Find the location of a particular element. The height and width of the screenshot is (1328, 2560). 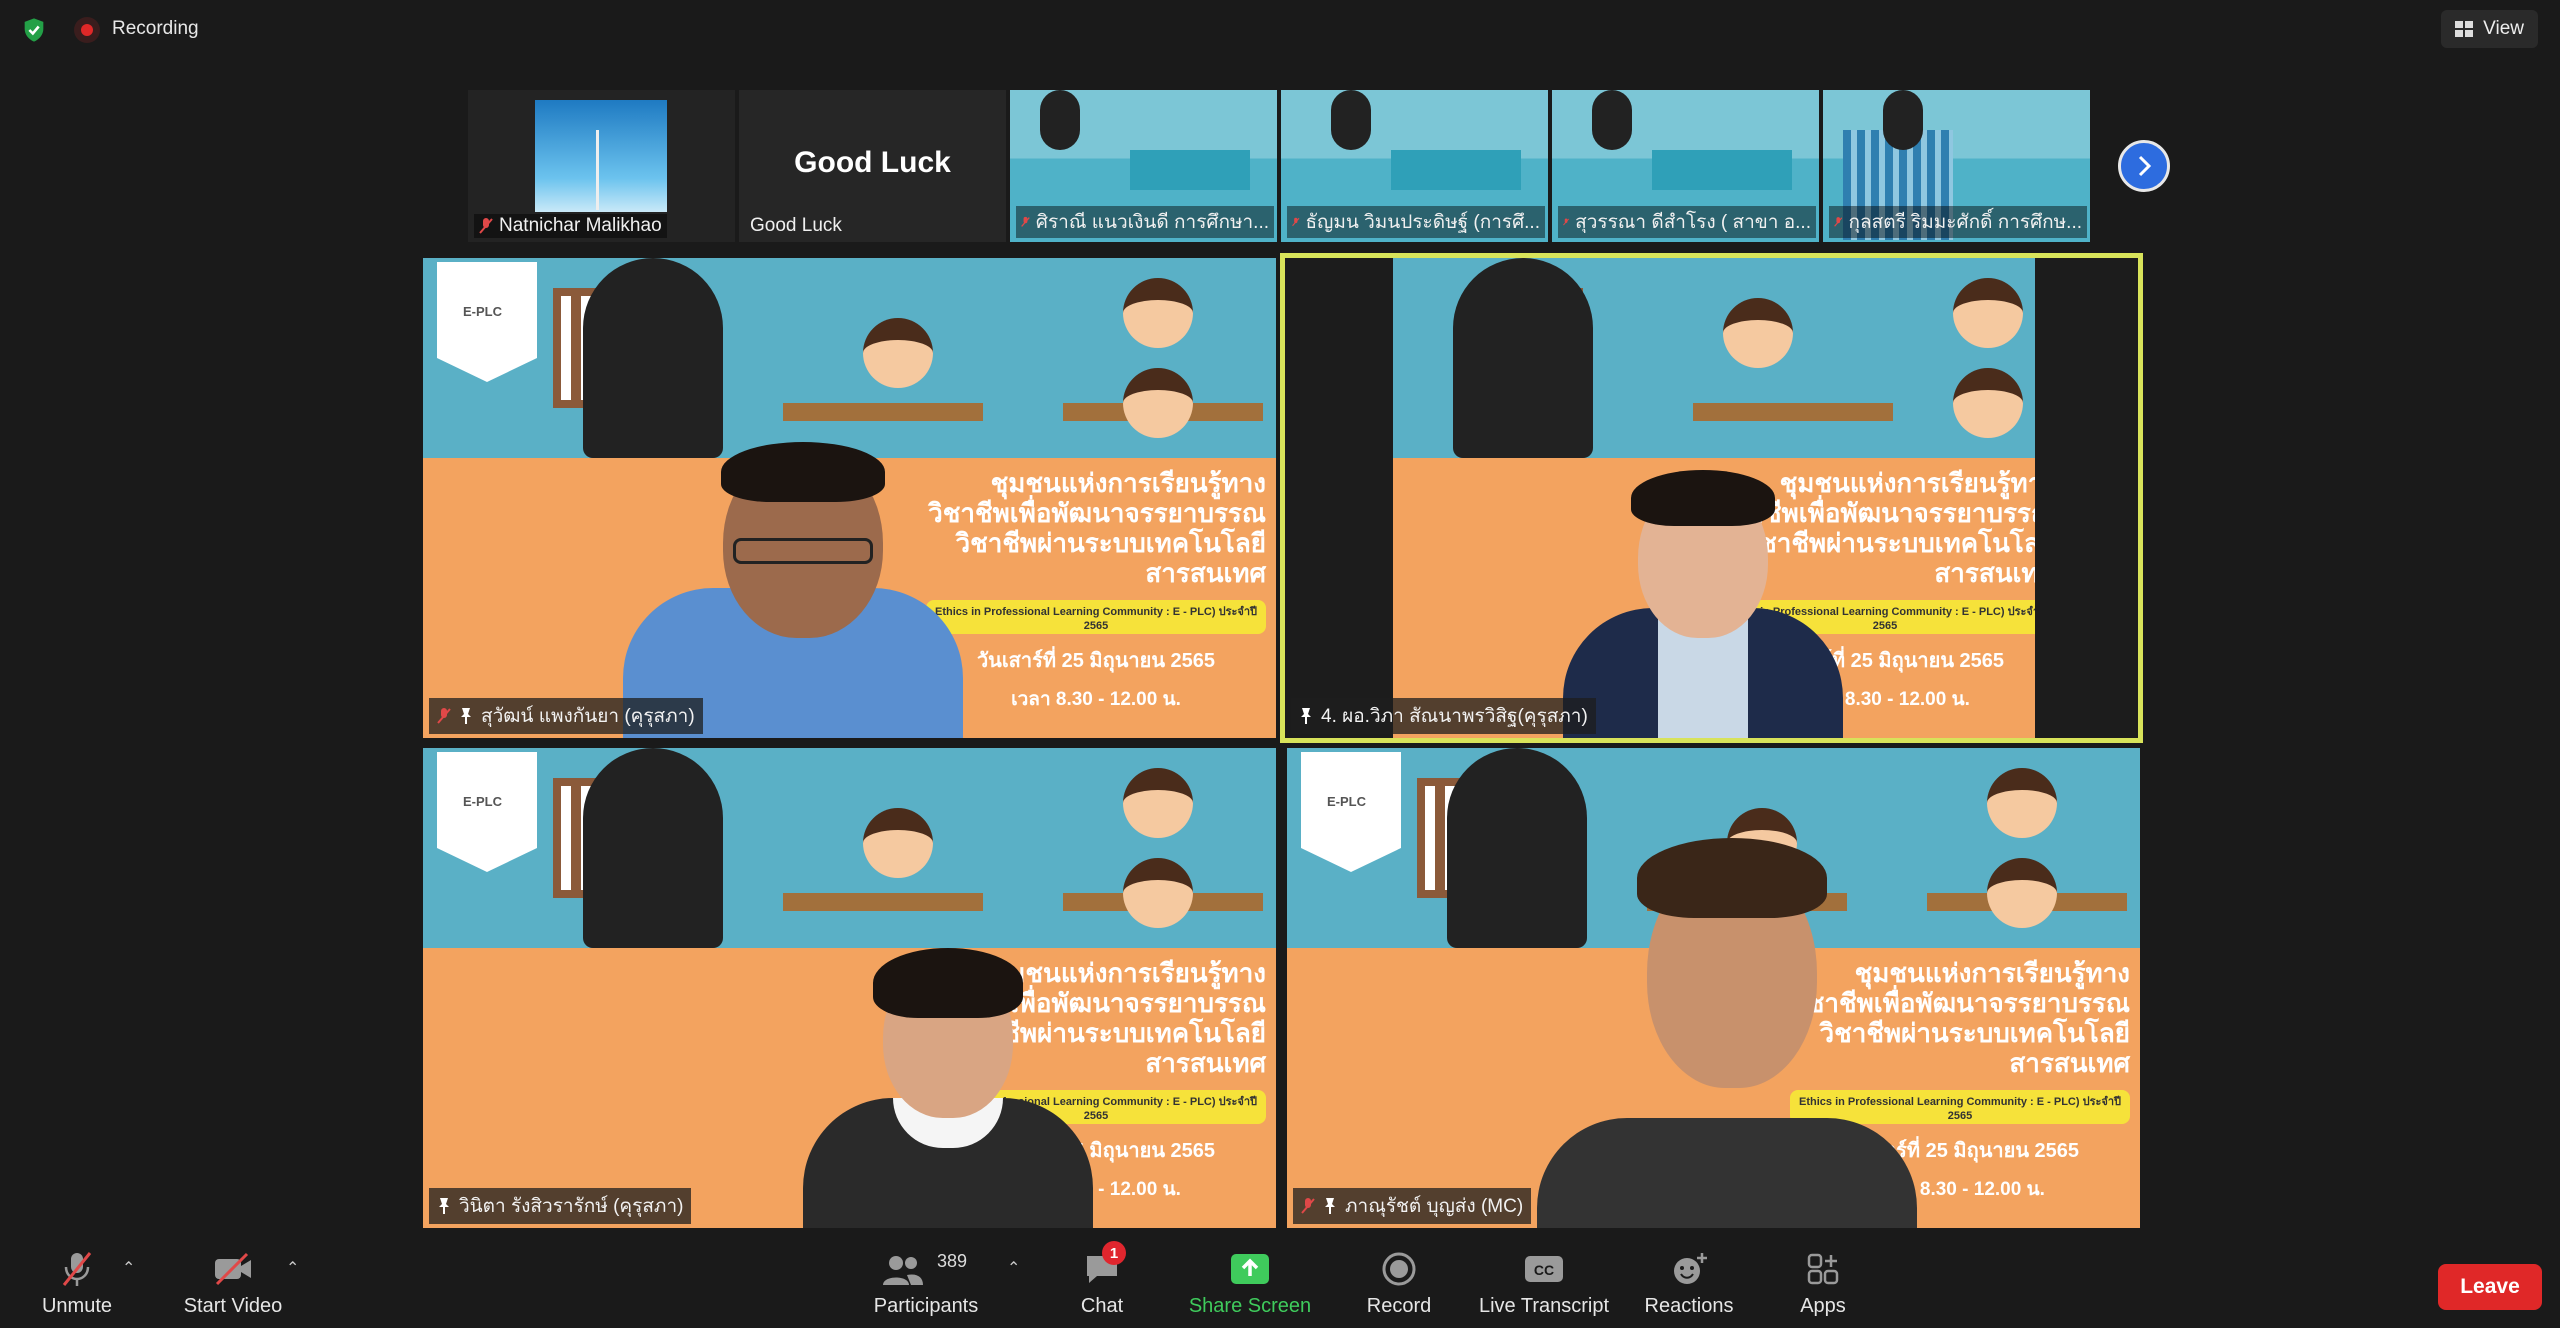

participants-icon is located at coordinates (903, 1270).